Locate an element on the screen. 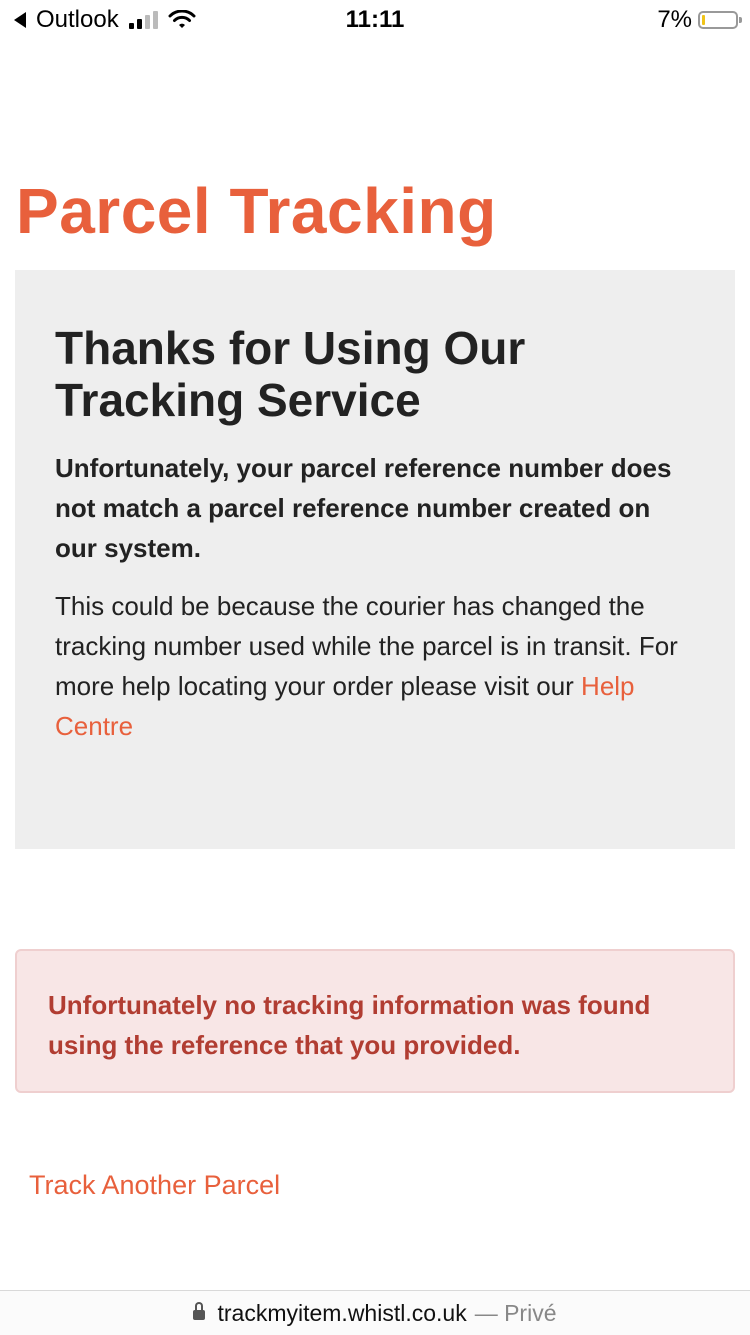 This screenshot has width=750, height=1335. browser-url-bar: trackmyitem.whistl.co.uk — Privé is located at coordinates (375, 1312).